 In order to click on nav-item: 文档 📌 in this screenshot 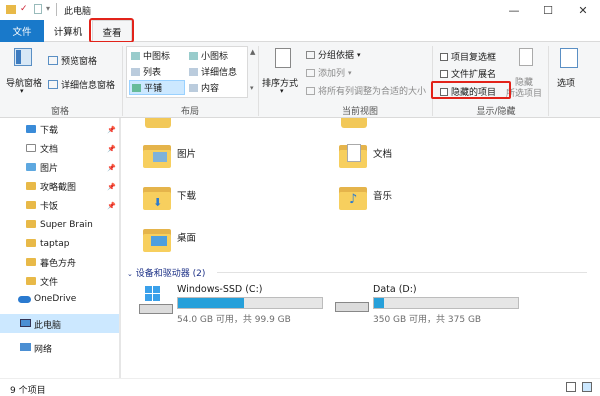, I will do `click(60, 148)`.